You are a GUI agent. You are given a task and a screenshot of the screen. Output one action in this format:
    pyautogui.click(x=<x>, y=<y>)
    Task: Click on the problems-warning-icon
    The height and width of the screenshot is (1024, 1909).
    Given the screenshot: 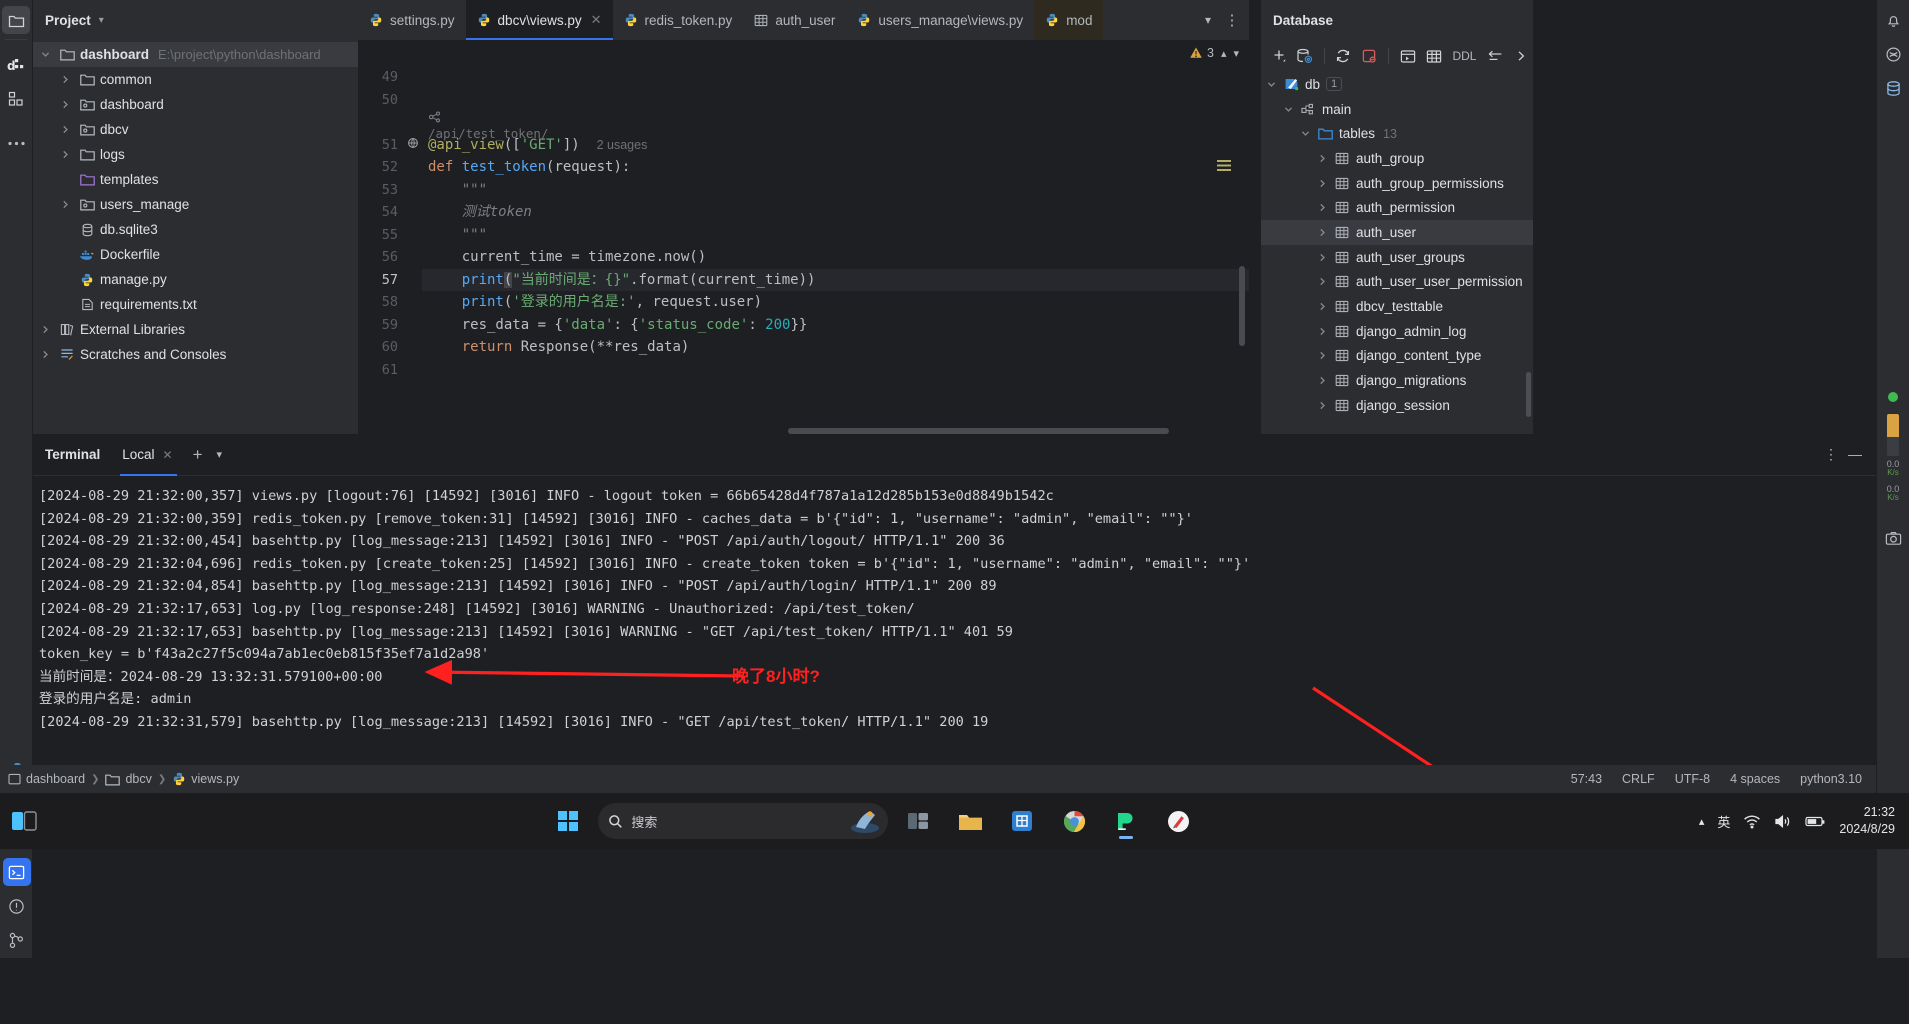 What is the action you would take?
    pyautogui.click(x=17, y=906)
    